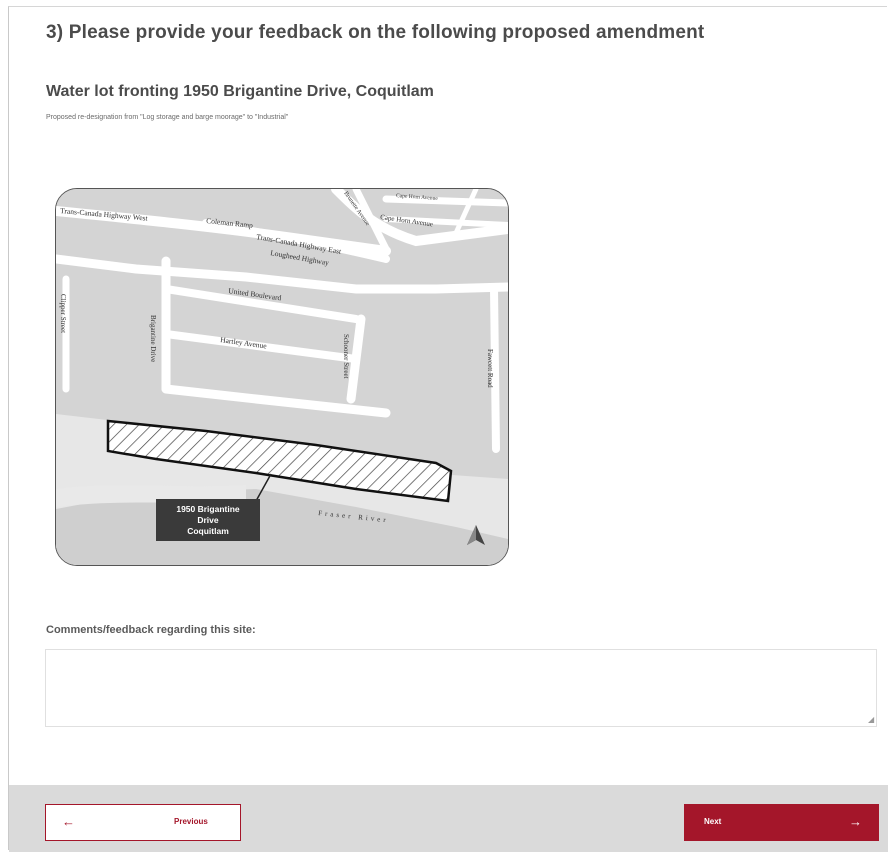 The width and height of the screenshot is (888, 852). I want to click on callout-line-2: Drive, so click(208, 520).